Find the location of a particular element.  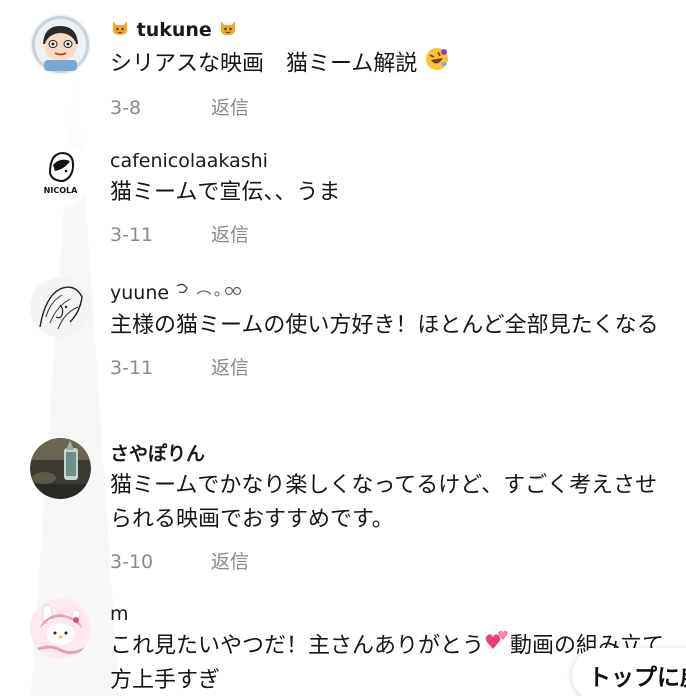

svg-text: NICOLA is located at coordinates (61, 190).